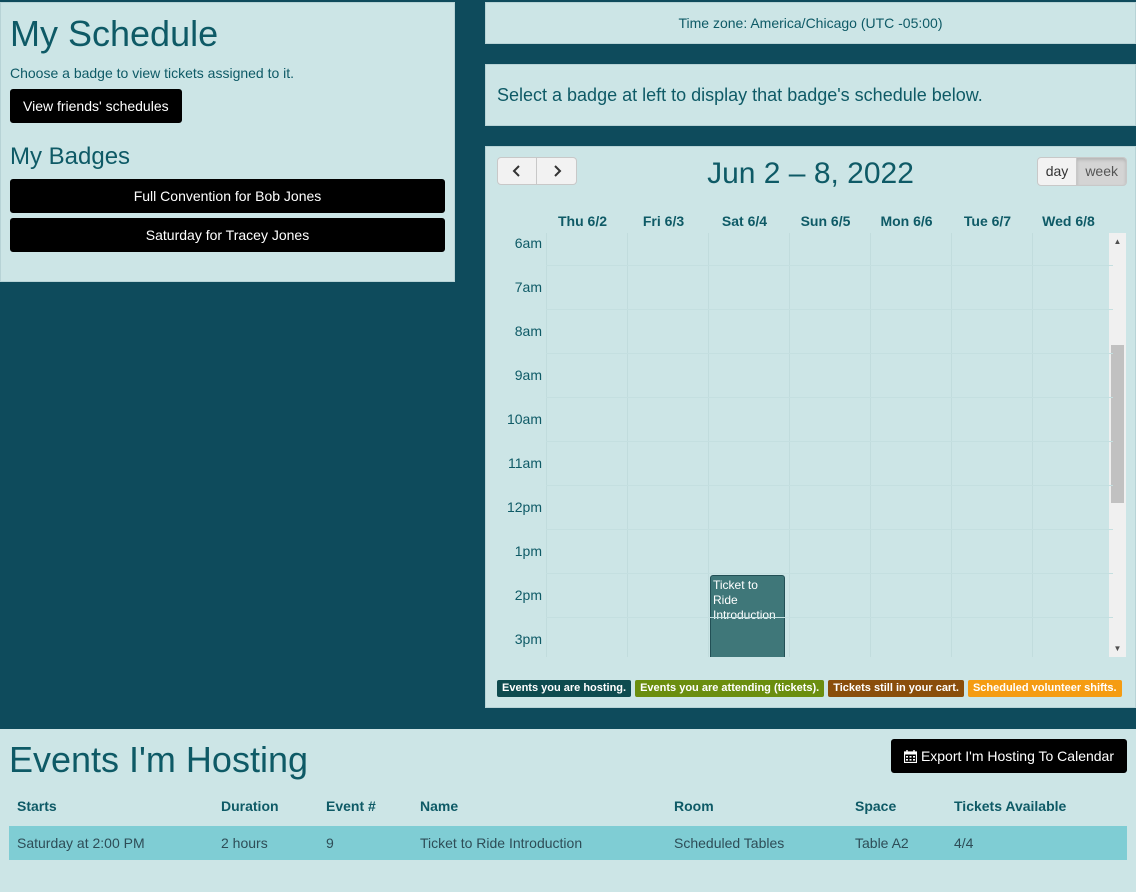 This screenshot has width=1136, height=892. I want to click on table-cell: Ticket to Ride Introduction, so click(501, 843).